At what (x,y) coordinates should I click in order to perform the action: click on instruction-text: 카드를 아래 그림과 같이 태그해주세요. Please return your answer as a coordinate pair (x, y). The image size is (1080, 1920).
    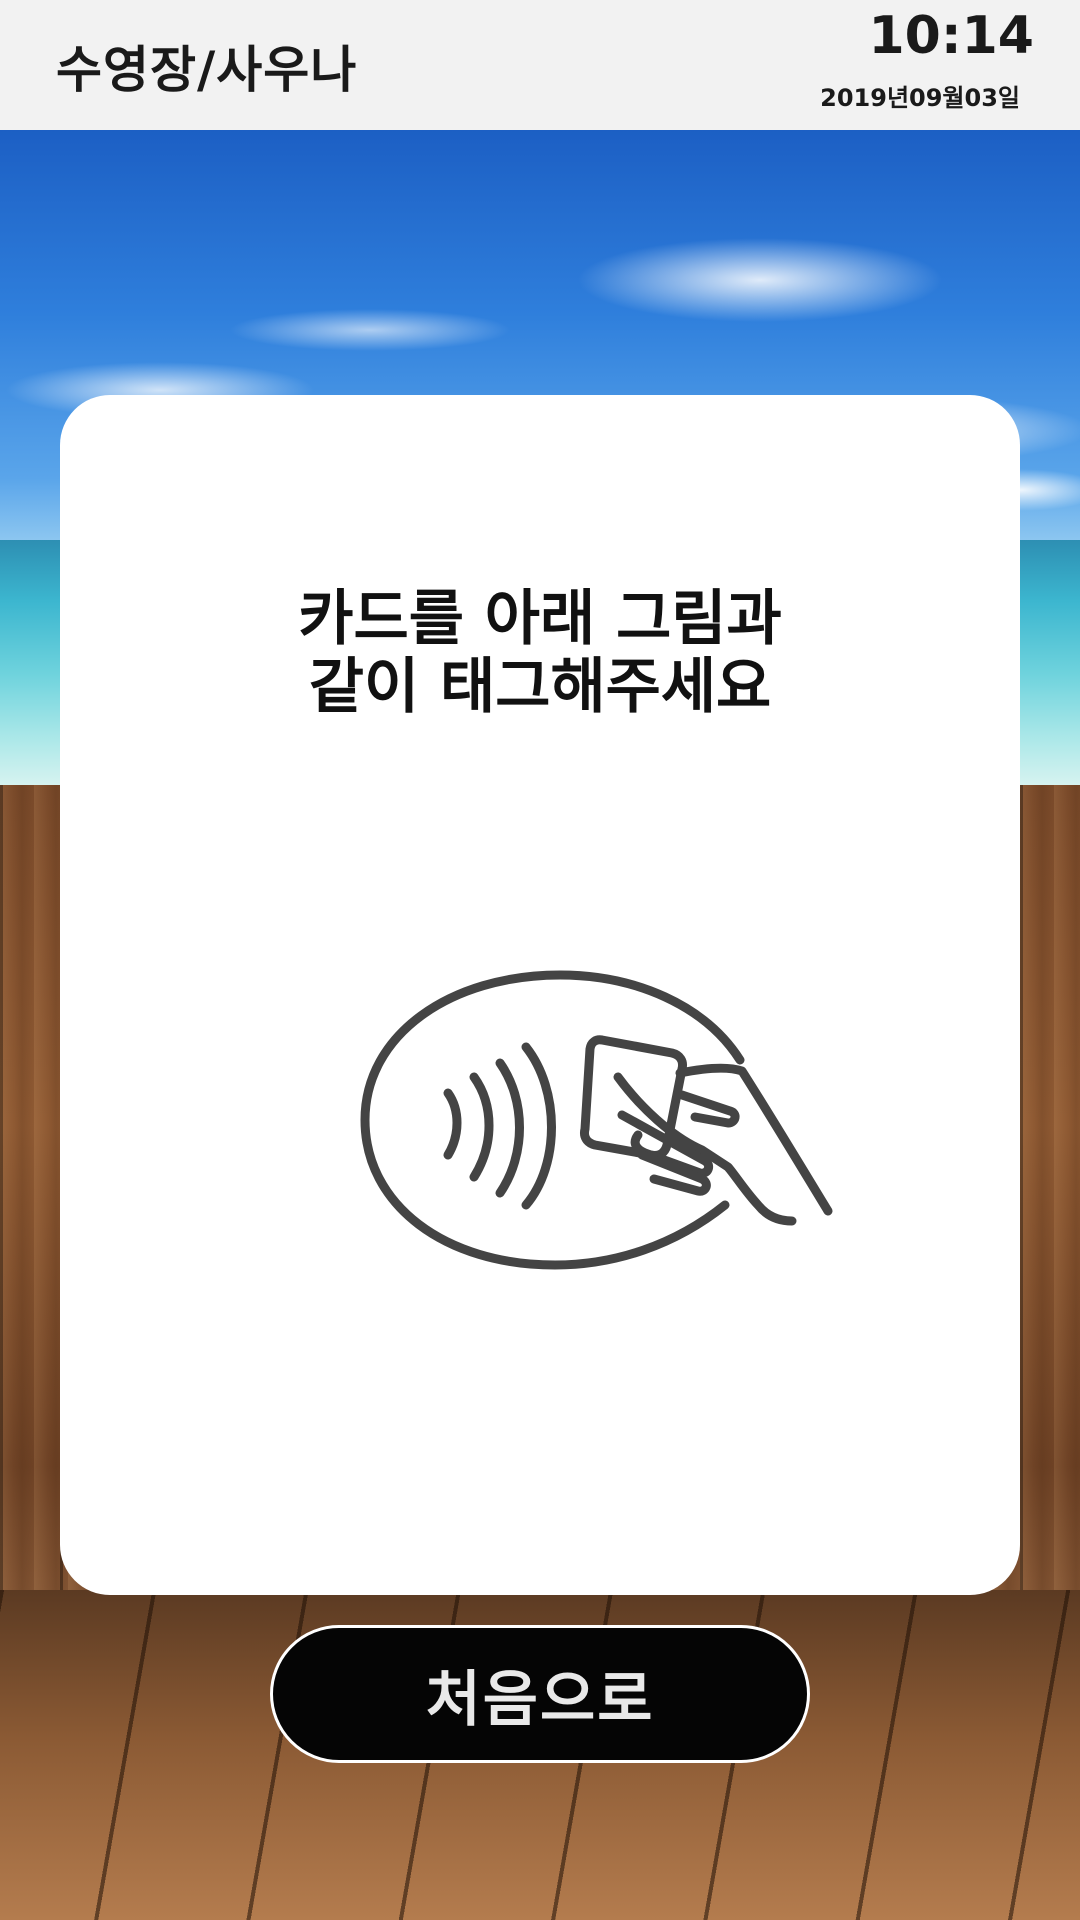
    Looking at the image, I should click on (540, 653).